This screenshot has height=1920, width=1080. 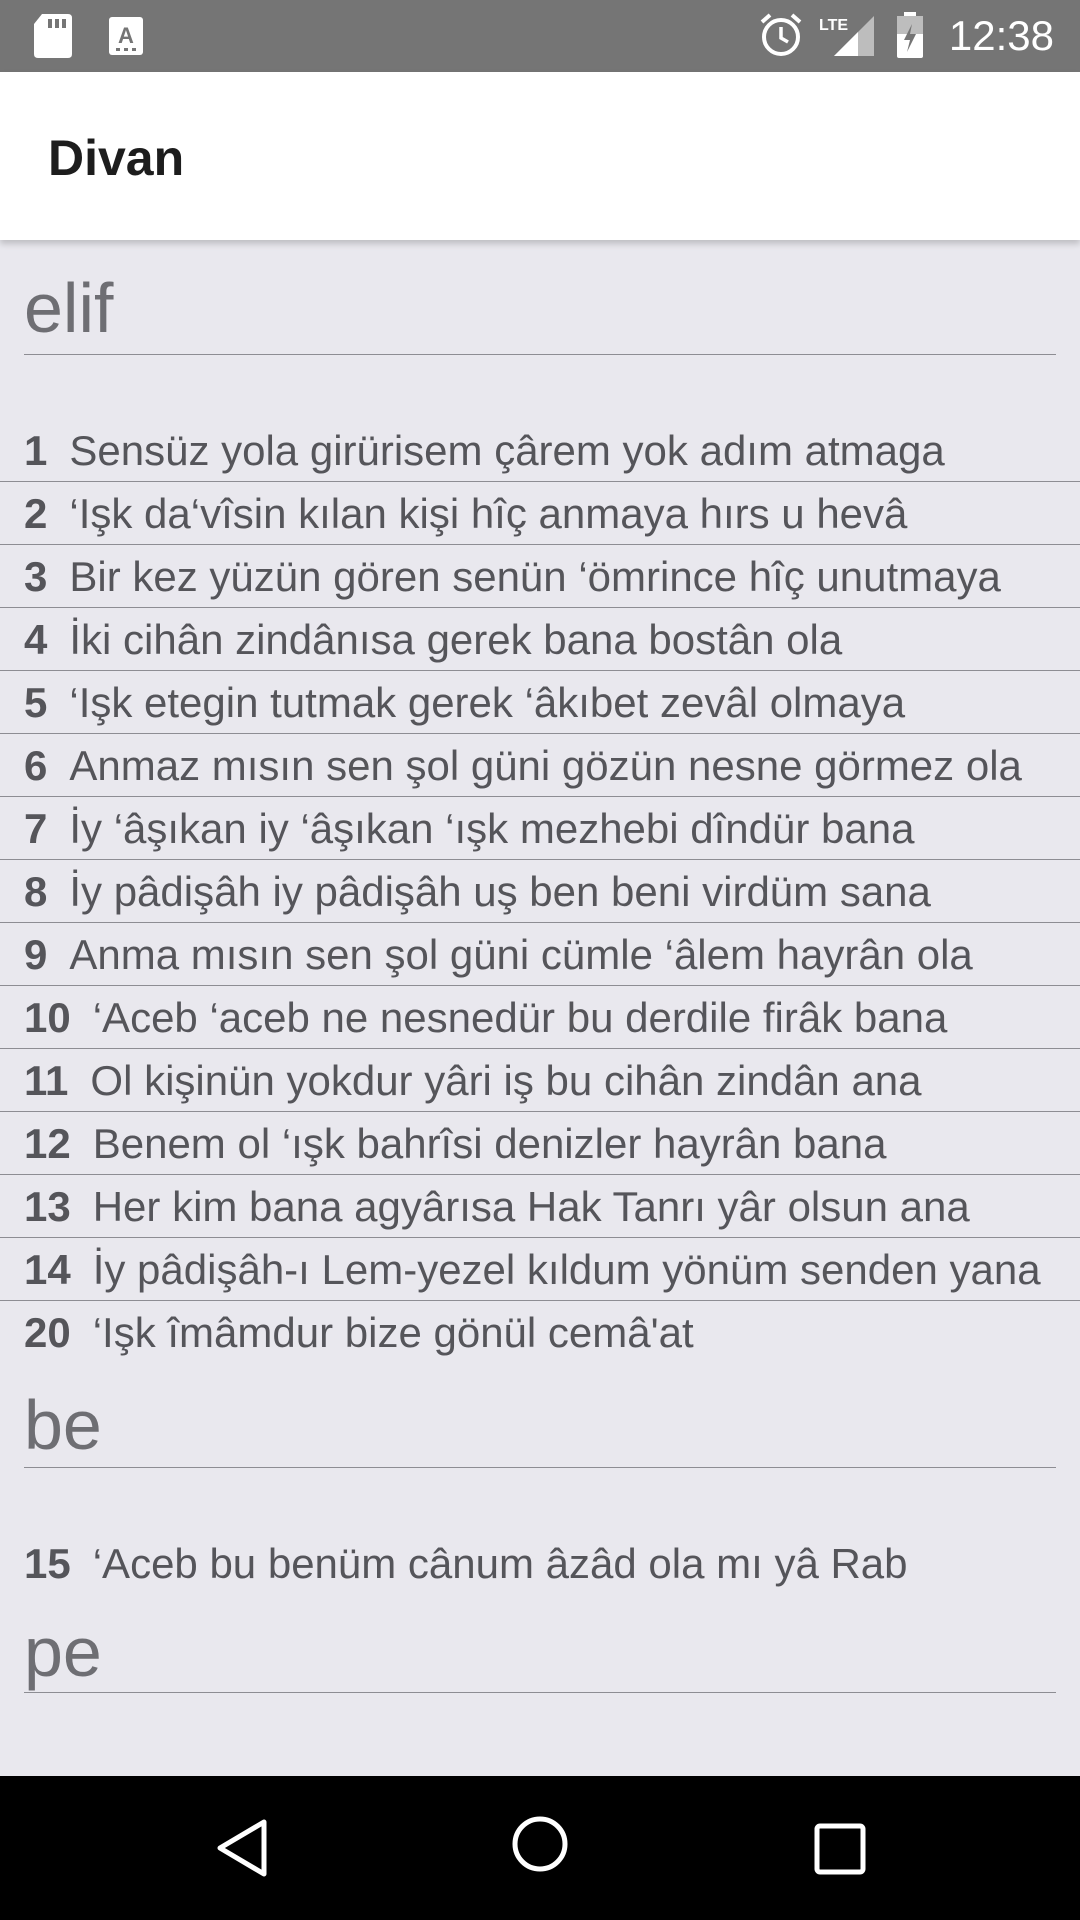 What do you see at coordinates (36, 576) in the screenshot?
I see `item-number: 3` at bounding box center [36, 576].